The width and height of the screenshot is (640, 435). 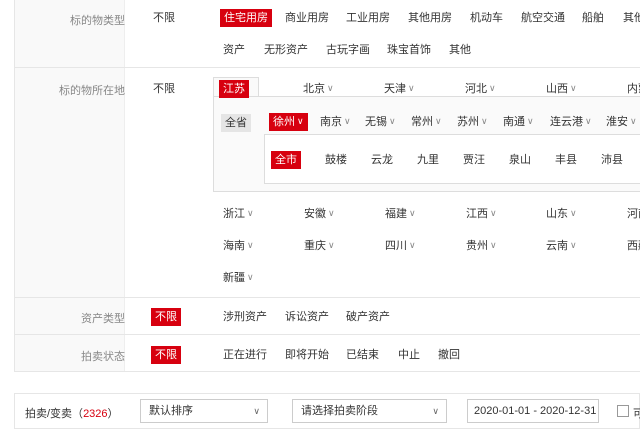 I want to click on province-xizang: 西藏, so click(x=633, y=246).